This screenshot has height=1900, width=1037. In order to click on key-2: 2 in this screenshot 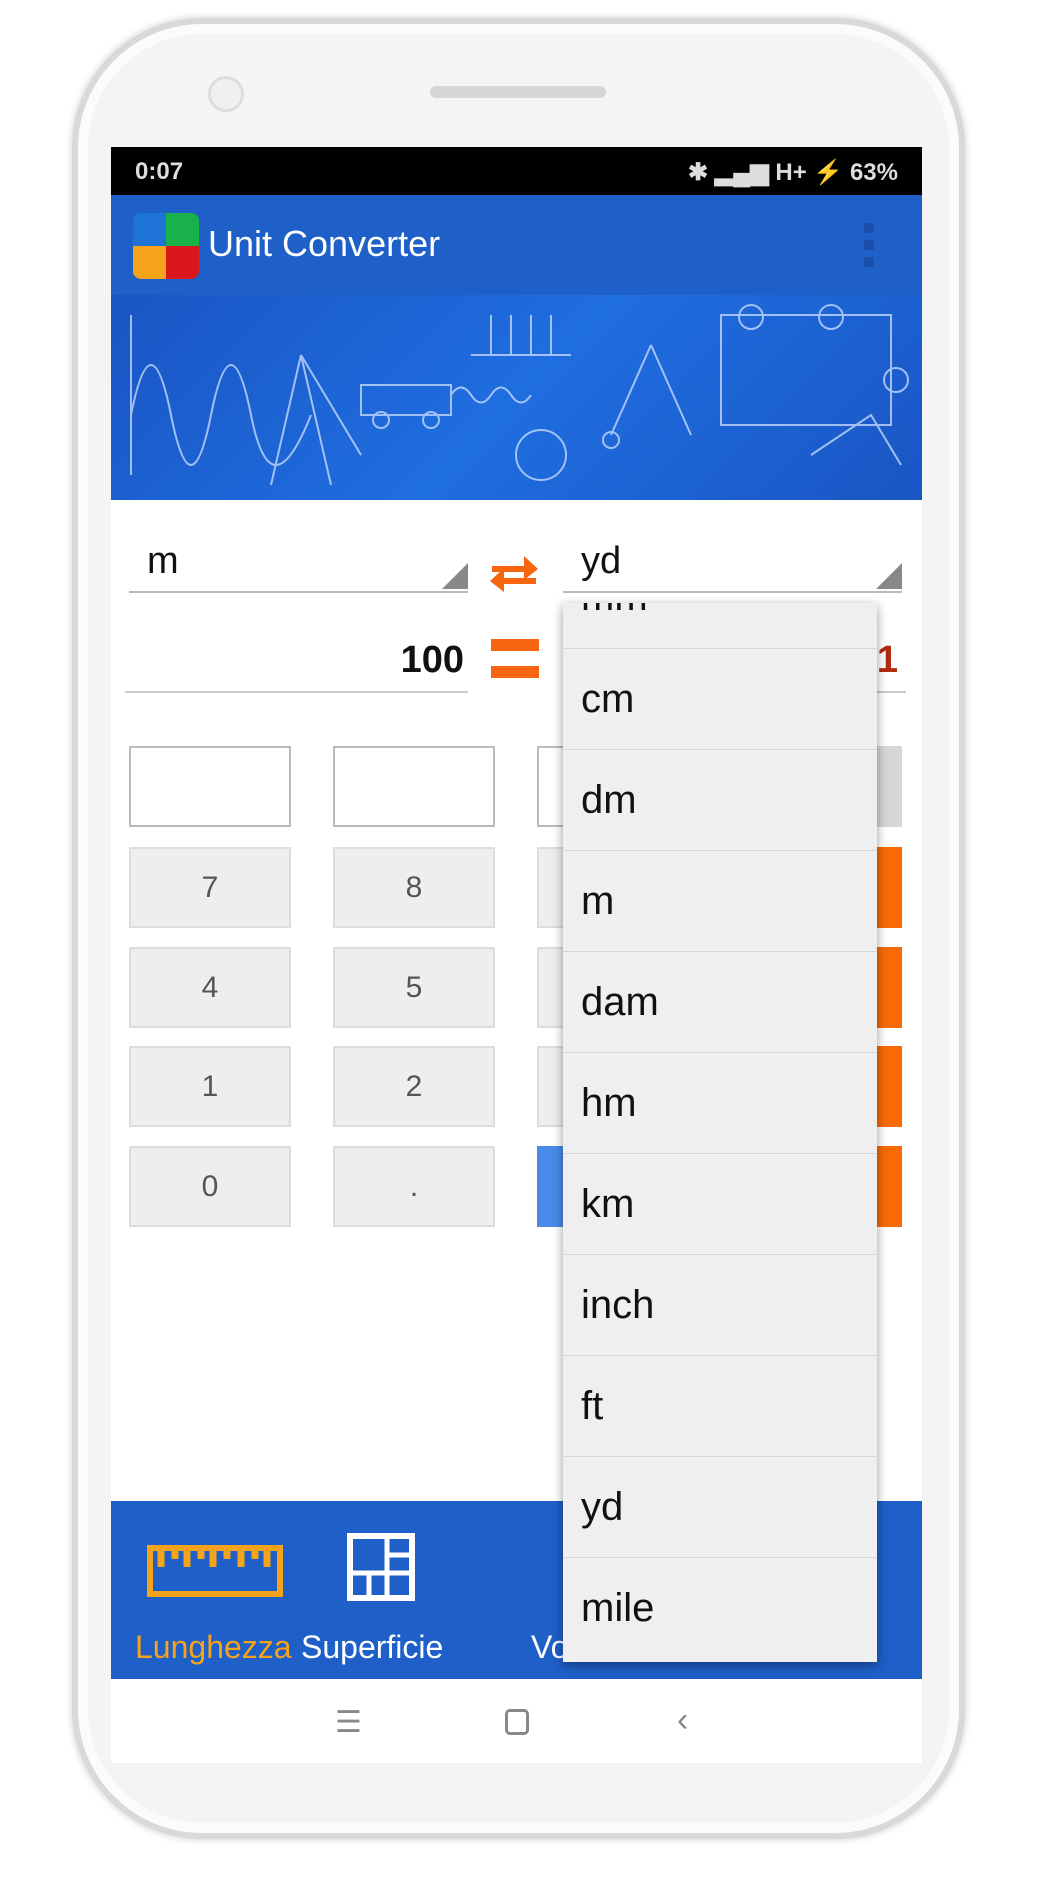, I will do `click(414, 1086)`.